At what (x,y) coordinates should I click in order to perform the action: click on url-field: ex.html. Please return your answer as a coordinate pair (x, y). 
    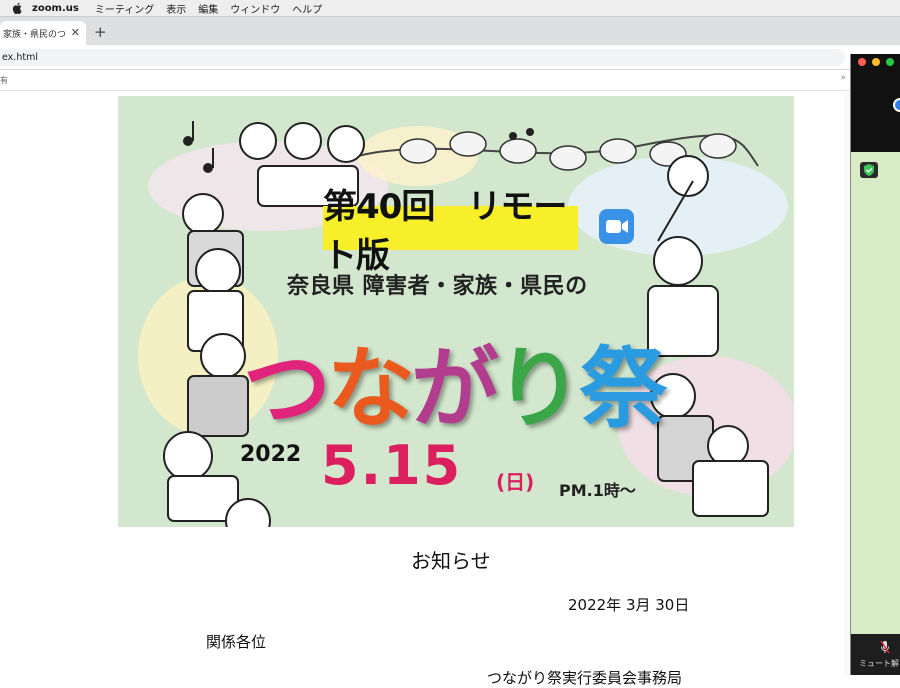
    Looking at the image, I should click on (422, 57).